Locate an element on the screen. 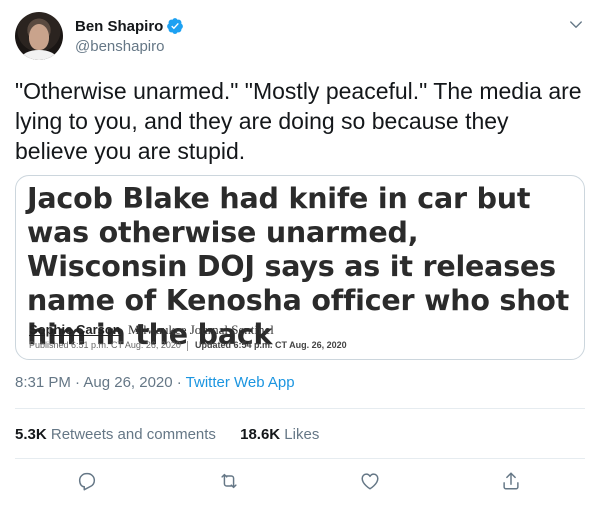 The height and width of the screenshot is (506, 598). likes-count: 18.6K is located at coordinates (260, 434).